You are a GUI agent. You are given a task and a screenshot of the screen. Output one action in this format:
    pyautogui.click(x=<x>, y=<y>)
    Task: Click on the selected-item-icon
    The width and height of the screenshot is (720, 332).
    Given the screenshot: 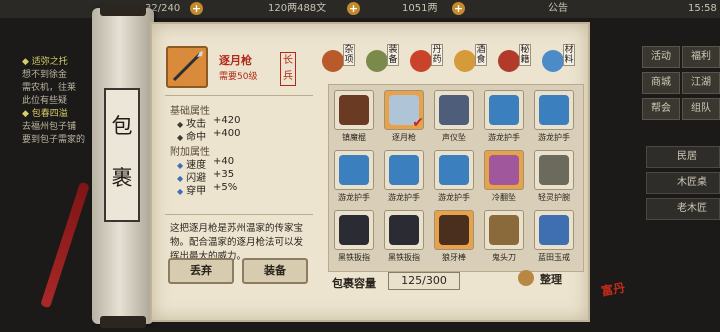 What is the action you would take?
    pyautogui.click(x=187, y=67)
    